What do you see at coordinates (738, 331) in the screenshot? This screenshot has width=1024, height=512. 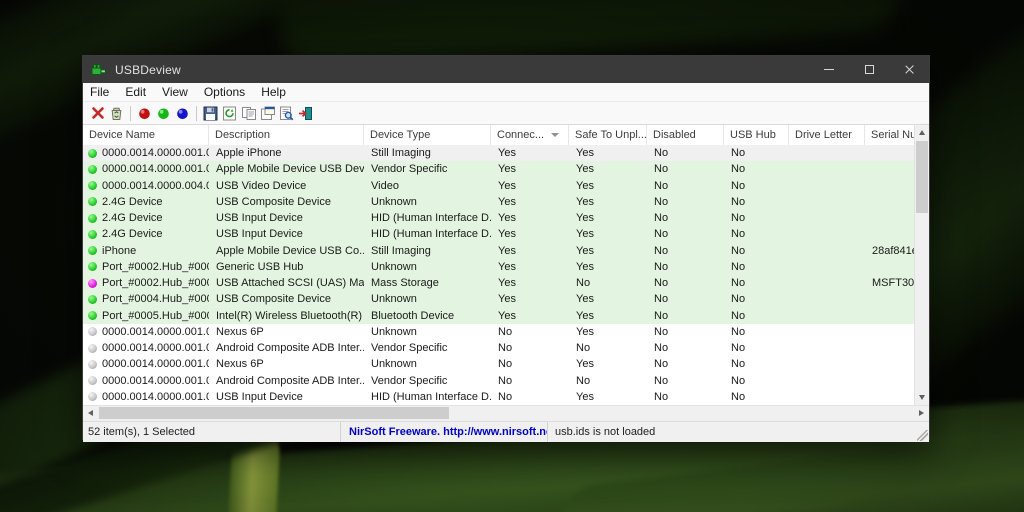 I see `cell-usb_hub: No` at bounding box center [738, 331].